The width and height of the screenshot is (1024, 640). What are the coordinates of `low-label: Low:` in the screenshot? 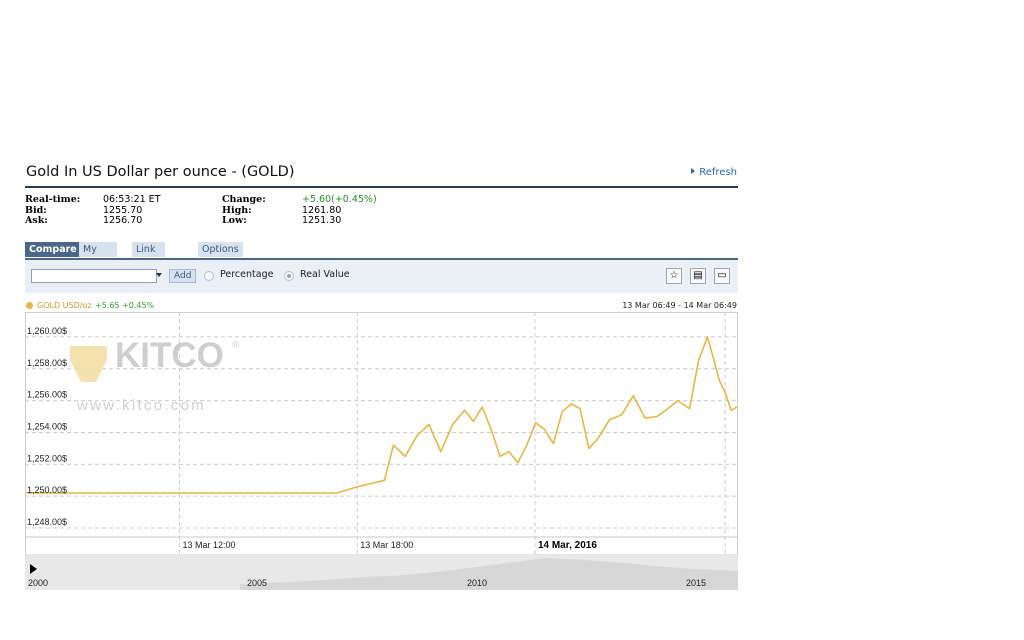 It's located at (234, 220).